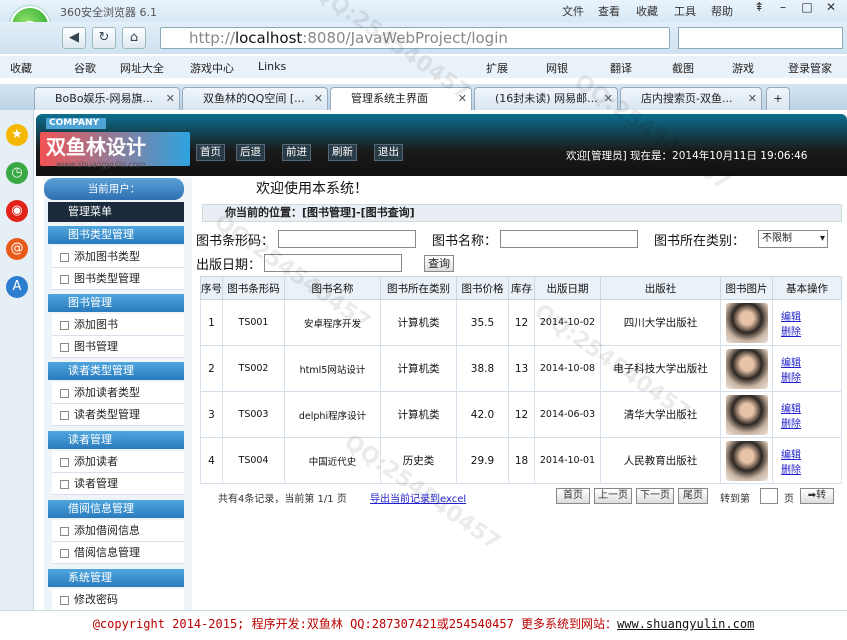 Image resolution: width=847 pixels, height=640 pixels. What do you see at coordinates (107, 98) in the screenshot?
I see `tab-bobo: BoBo娱乐-网易旗... ✕` at bounding box center [107, 98].